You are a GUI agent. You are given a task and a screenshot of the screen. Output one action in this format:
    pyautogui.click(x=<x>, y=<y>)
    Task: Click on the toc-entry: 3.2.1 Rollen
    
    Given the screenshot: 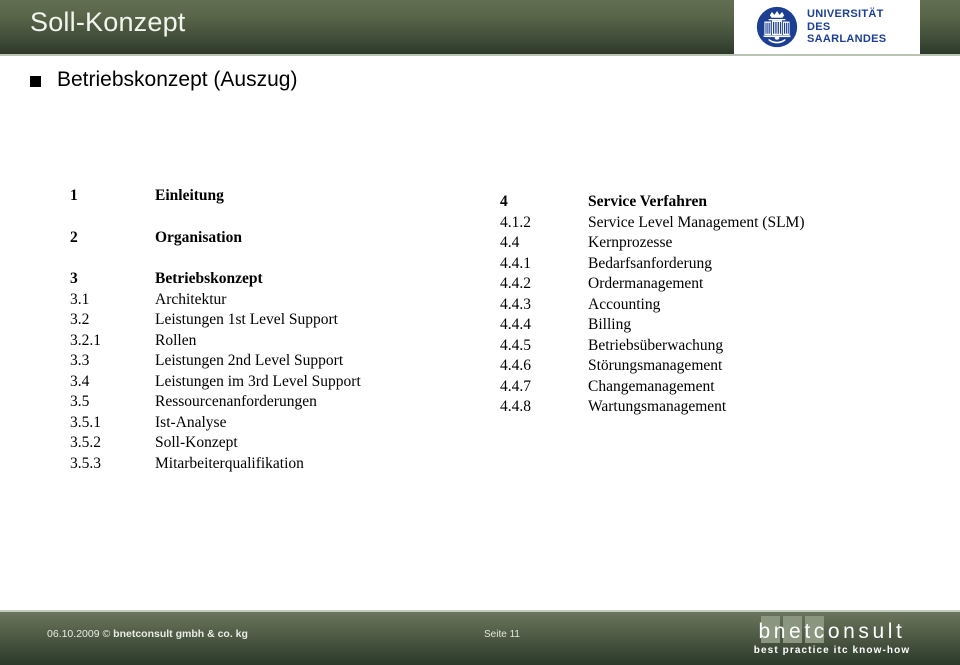 What is the action you would take?
    pyautogui.click(x=280, y=341)
    